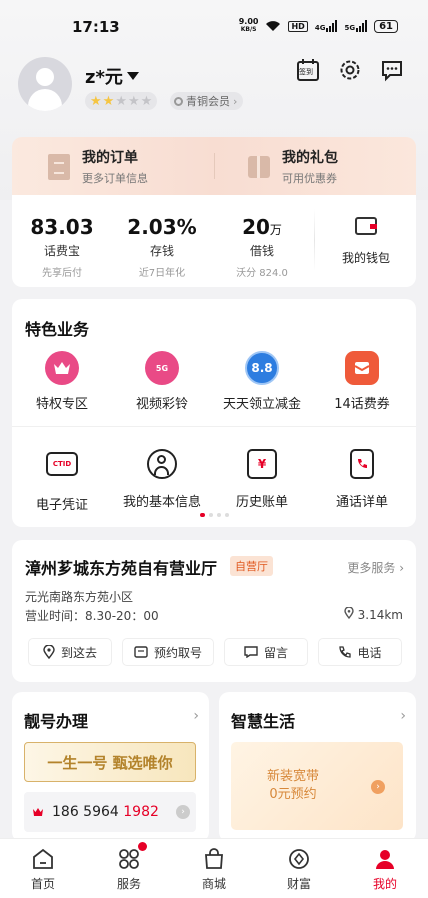 The width and height of the screenshot is (428, 898). I want to click on service-call-details: 通话详单, so click(362, 478).